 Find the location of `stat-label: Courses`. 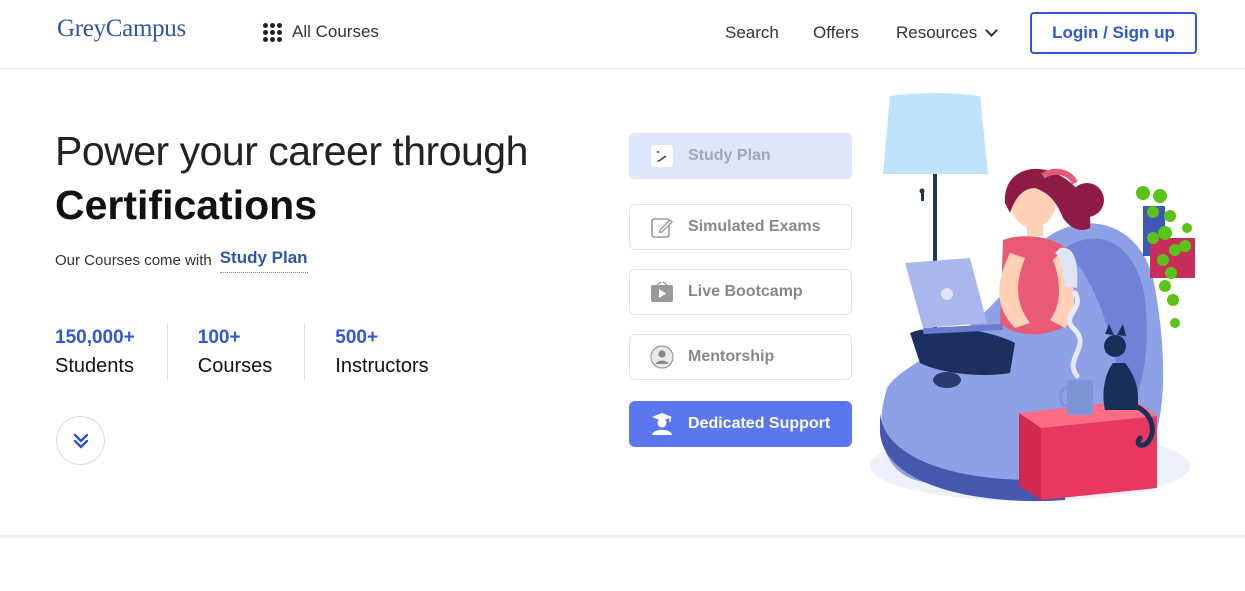

stat-label: Courses is located at coordinates (235, 366).